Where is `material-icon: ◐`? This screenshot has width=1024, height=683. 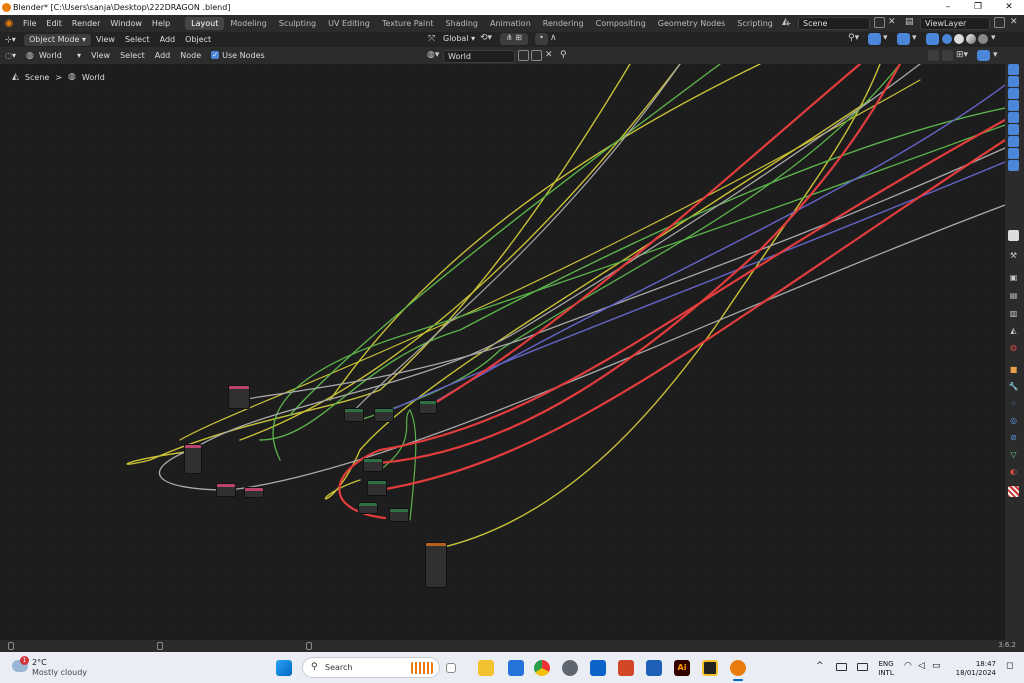 material-icon: ◐ is located at coordinates (1013, 471).